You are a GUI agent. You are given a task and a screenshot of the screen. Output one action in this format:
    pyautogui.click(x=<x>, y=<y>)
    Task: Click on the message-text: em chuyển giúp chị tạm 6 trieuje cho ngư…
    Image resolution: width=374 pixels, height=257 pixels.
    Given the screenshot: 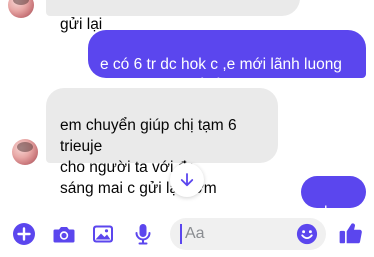 What is the action you would take?
    pyautogui.click(x=148, y=157)
    